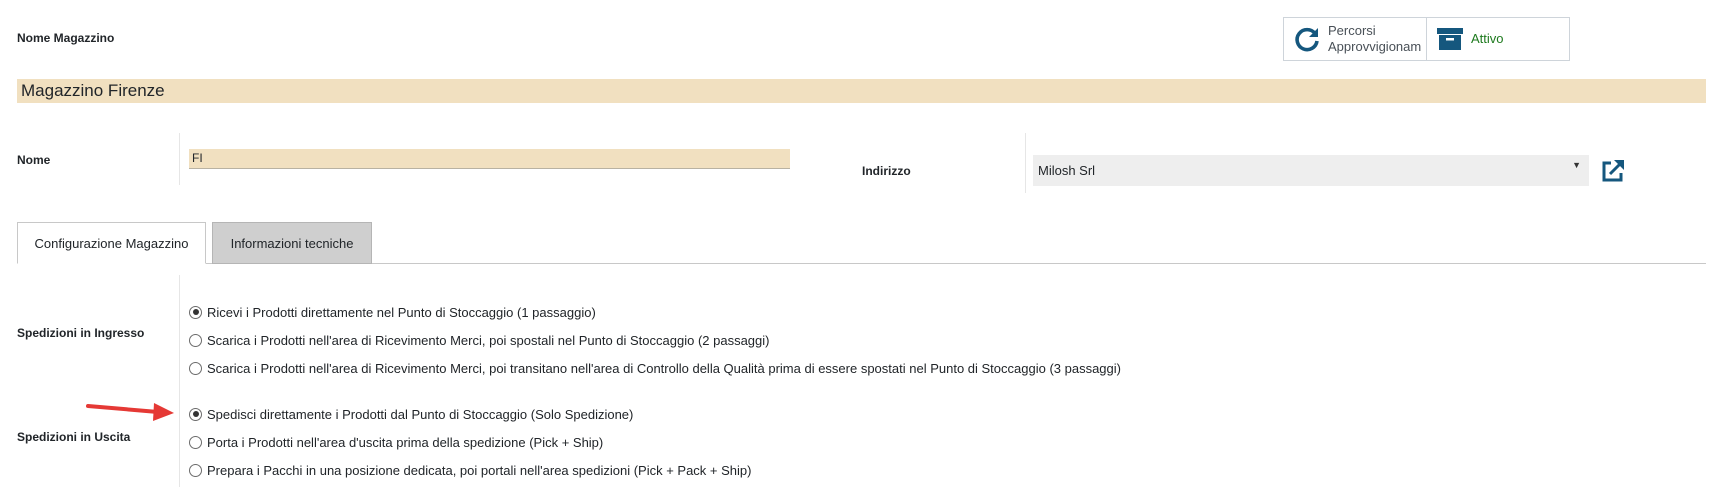  Describe the element at coordinates (1576, 165) in the screenshot. I see `dropdown-caret-icon: ▼` at that location.